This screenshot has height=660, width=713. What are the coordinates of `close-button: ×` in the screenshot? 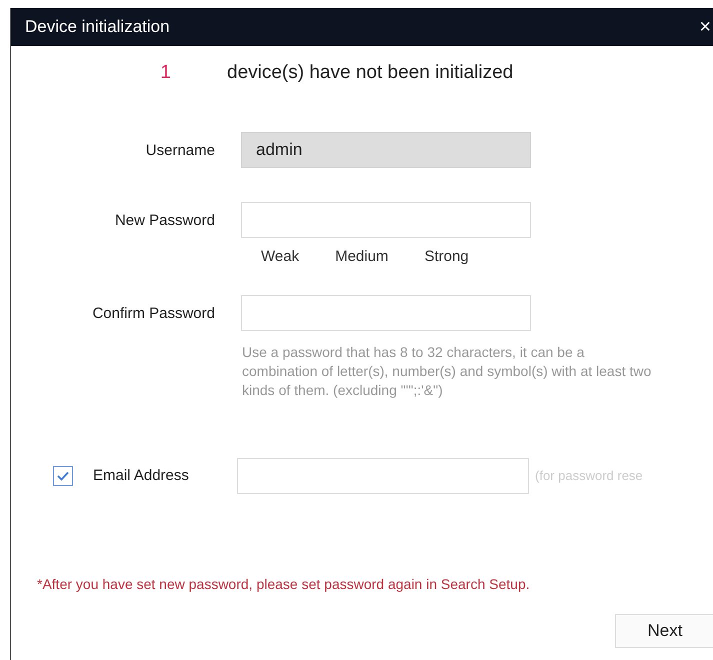 It's located at (705, 27).